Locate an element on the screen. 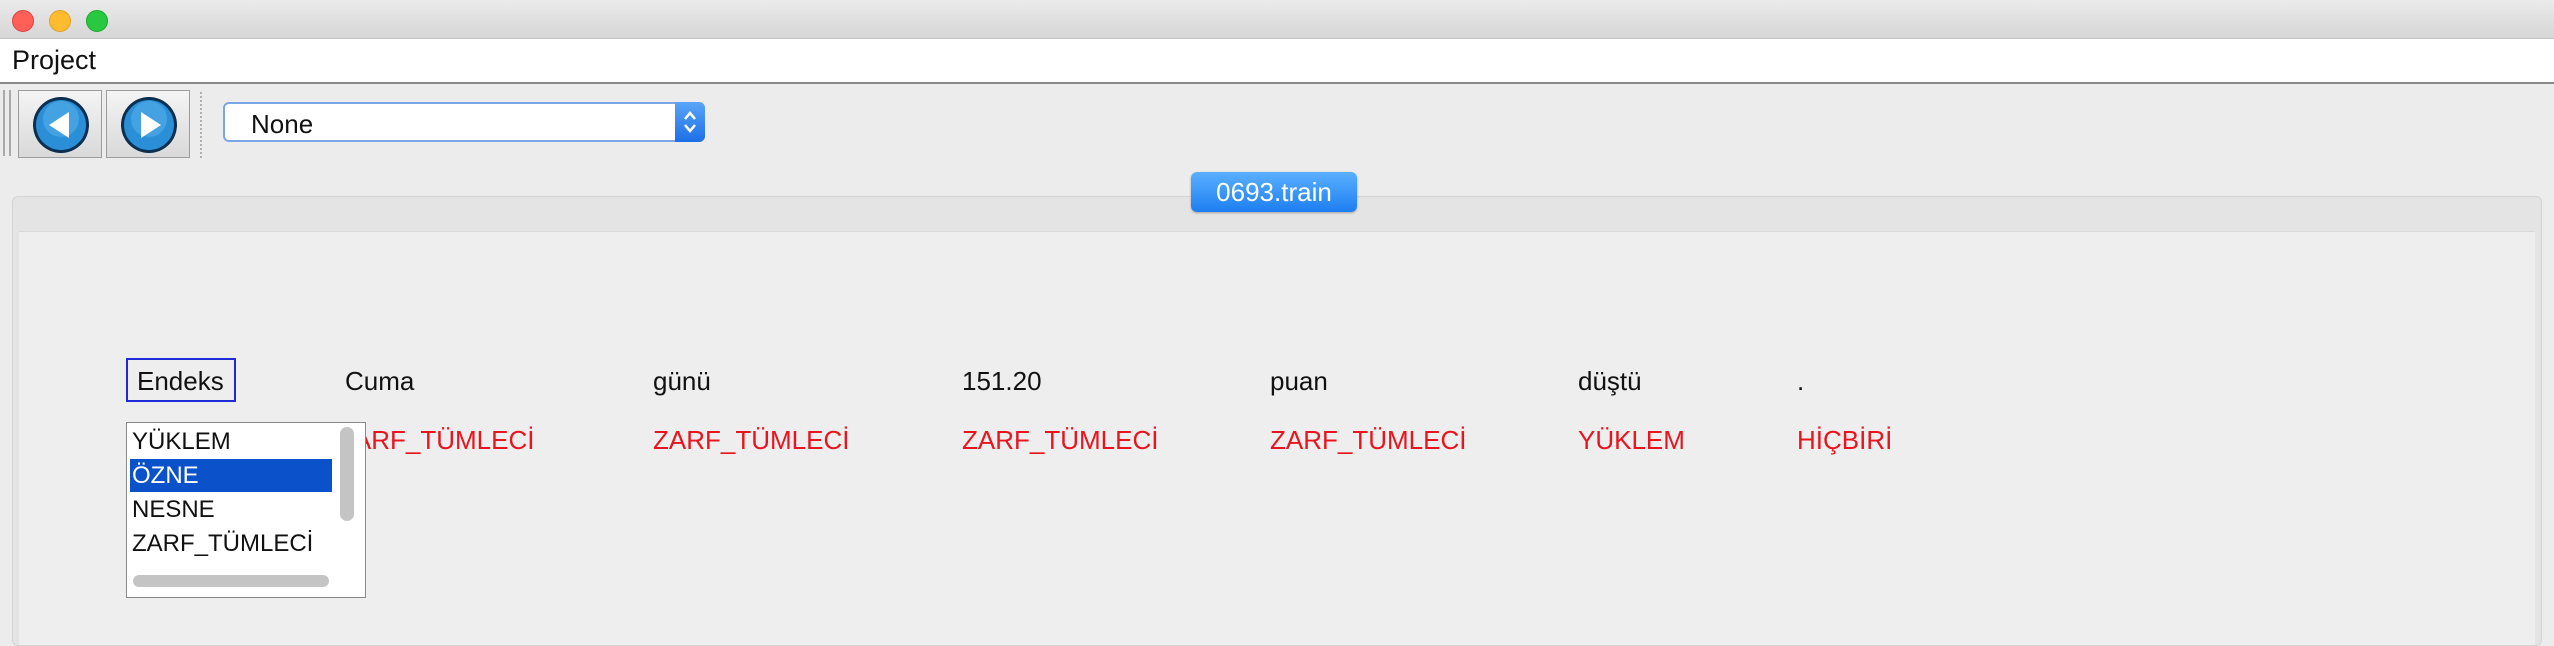 Image resolution: width=2554 pixels, height=646 pixels. menu-bar: Project is located at coordinates (1277, 61).